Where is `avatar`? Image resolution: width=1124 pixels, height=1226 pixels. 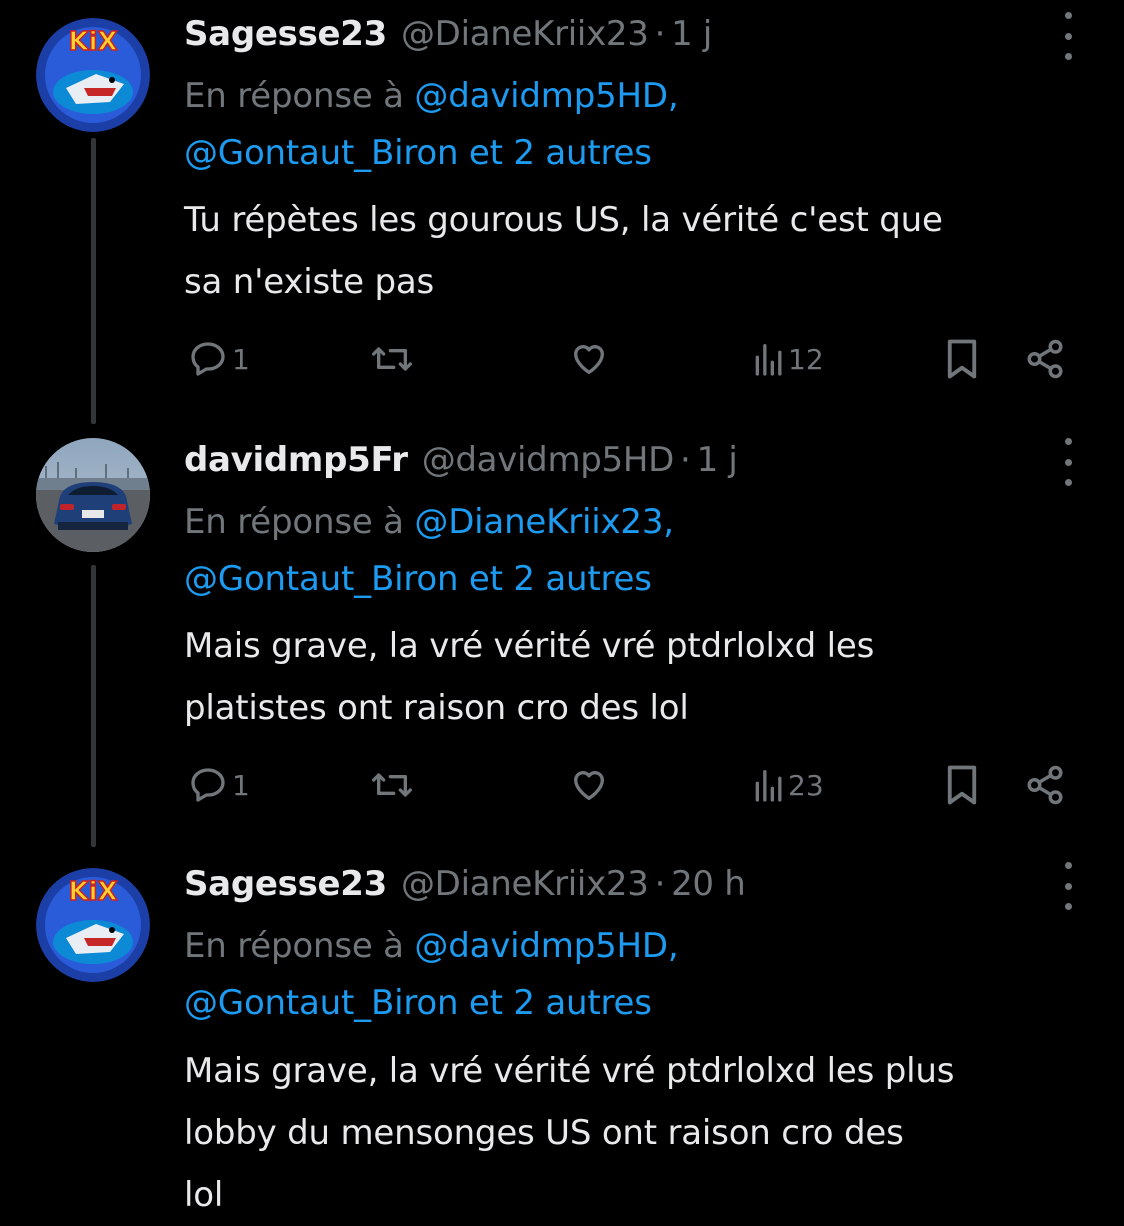 avatar is located at coordinates (93, 495).